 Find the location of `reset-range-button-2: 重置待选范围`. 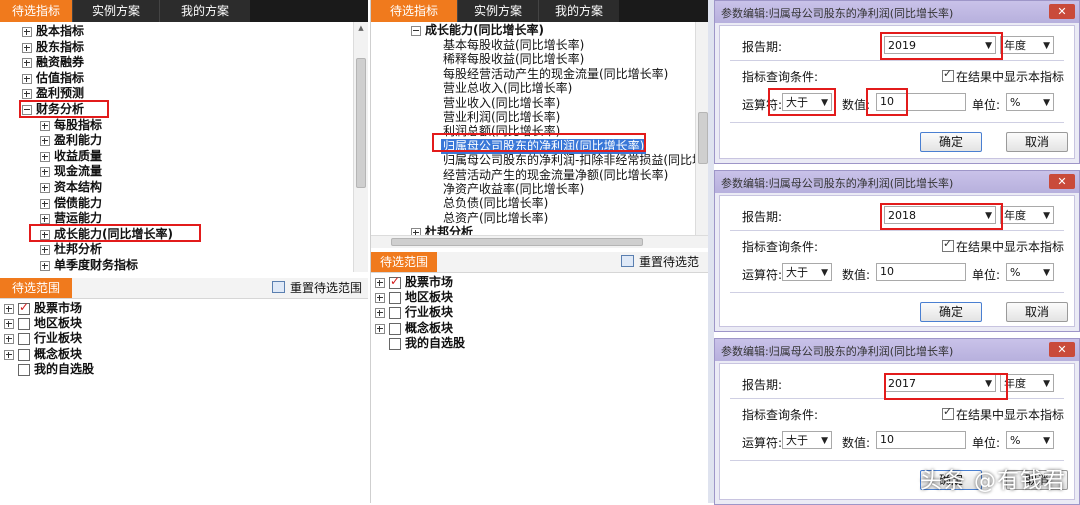

reset-range-button-2: 重置待选范围 is located at coordinates (665, 270).